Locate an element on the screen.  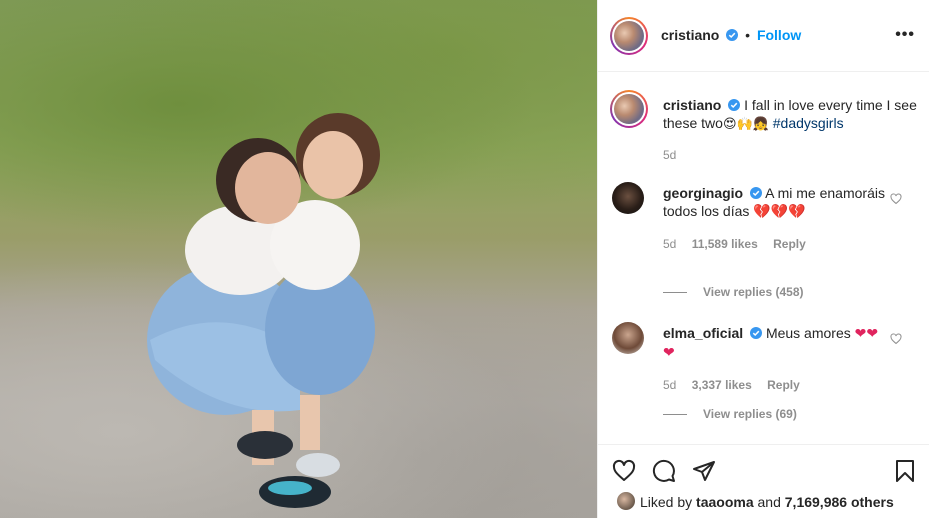
author-avatar is located at coordinates (629, 36).